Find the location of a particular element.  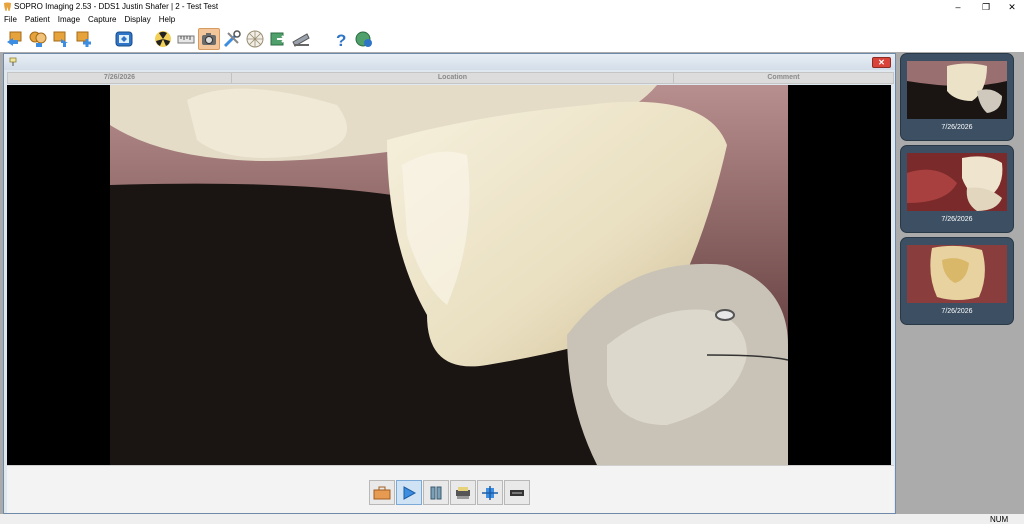

help-icon: ? is located at coordinates (341, 39).